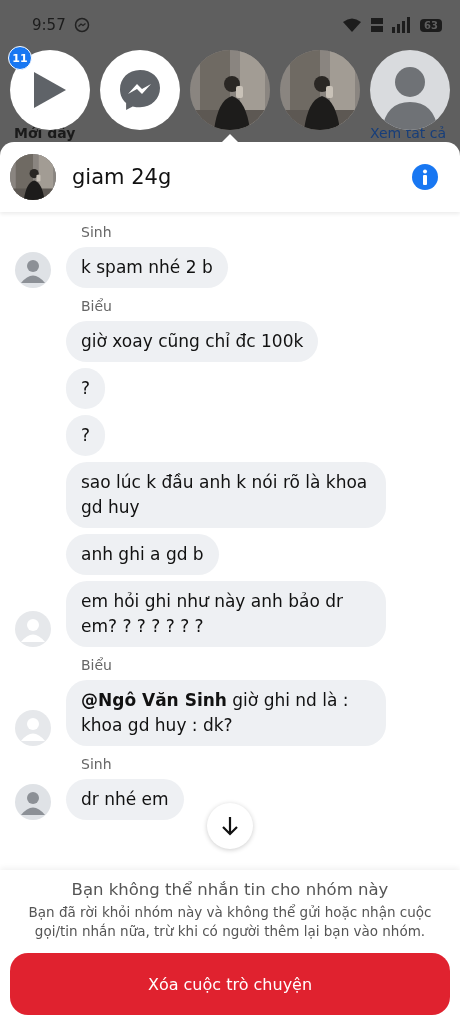  Describe the element at coordinates (142, 554) in the screenshot. I see `message-bubble: anh ghi a gd b` at that location.